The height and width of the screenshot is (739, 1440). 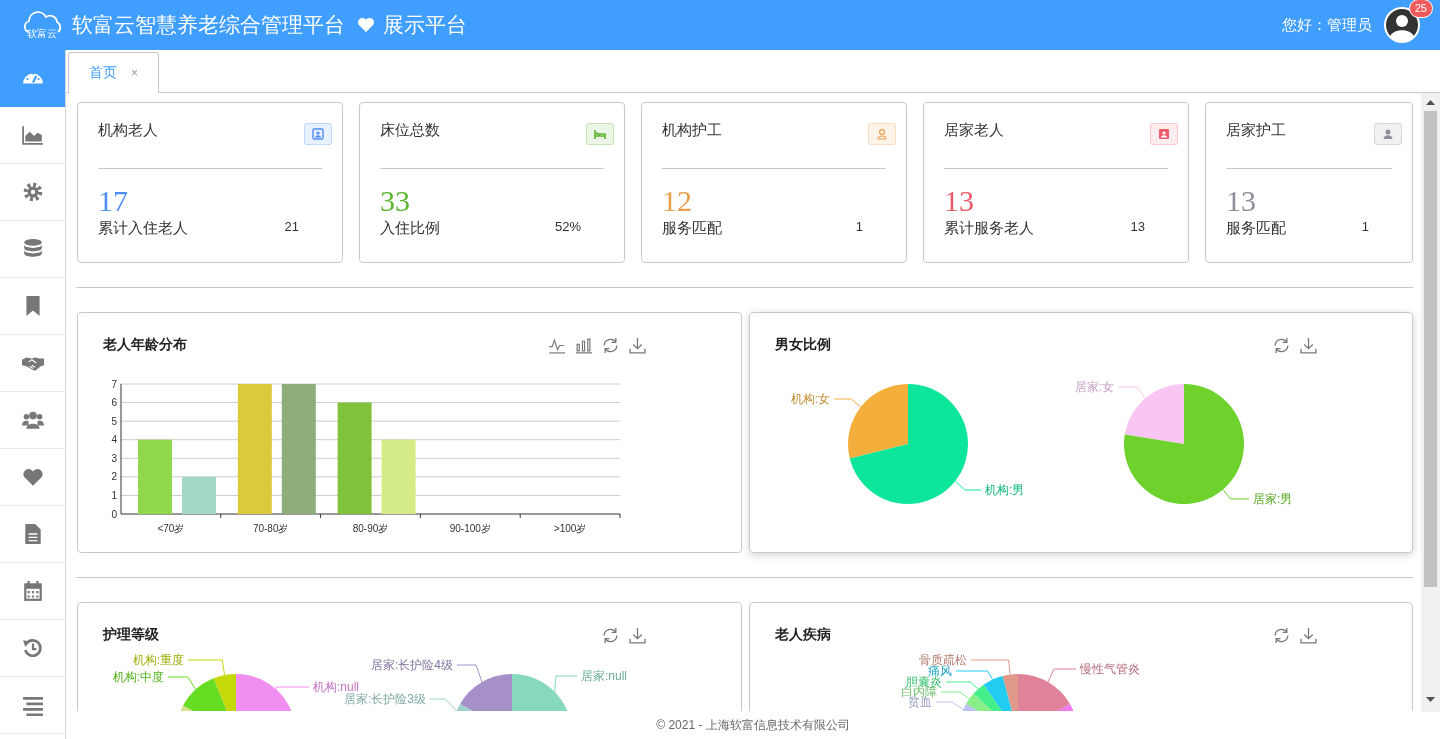 What do you see at coordinates (114, 458) in the screenshot?
I see `axis-label: 3` at bounding box center [114, 458].